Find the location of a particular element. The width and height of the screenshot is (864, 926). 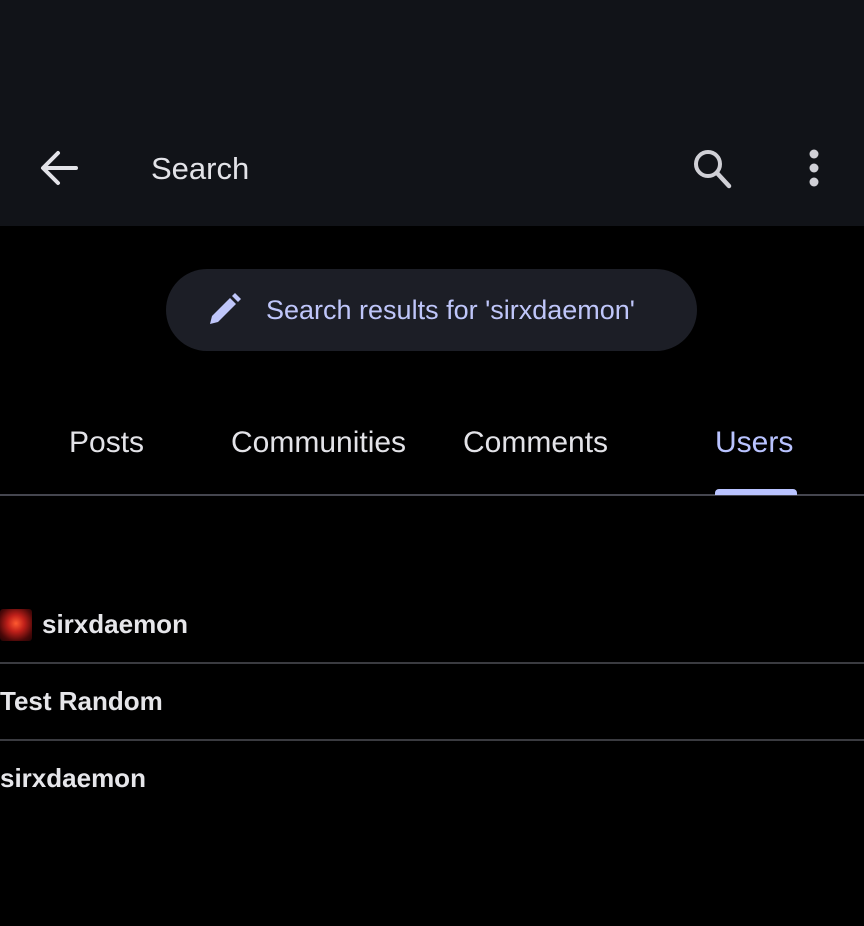

tab-communities: Communities is located at coordinates (318, 443).